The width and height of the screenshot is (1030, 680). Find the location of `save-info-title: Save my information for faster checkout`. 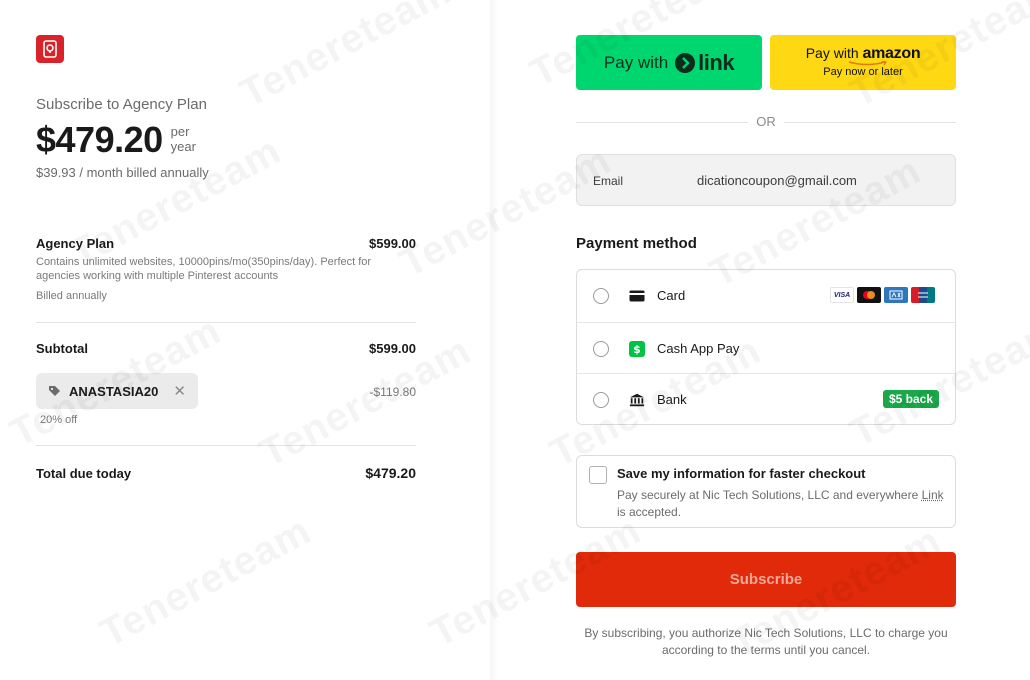

save-info-title: Save my information for faster checkout is located at coordinates (741, 473).